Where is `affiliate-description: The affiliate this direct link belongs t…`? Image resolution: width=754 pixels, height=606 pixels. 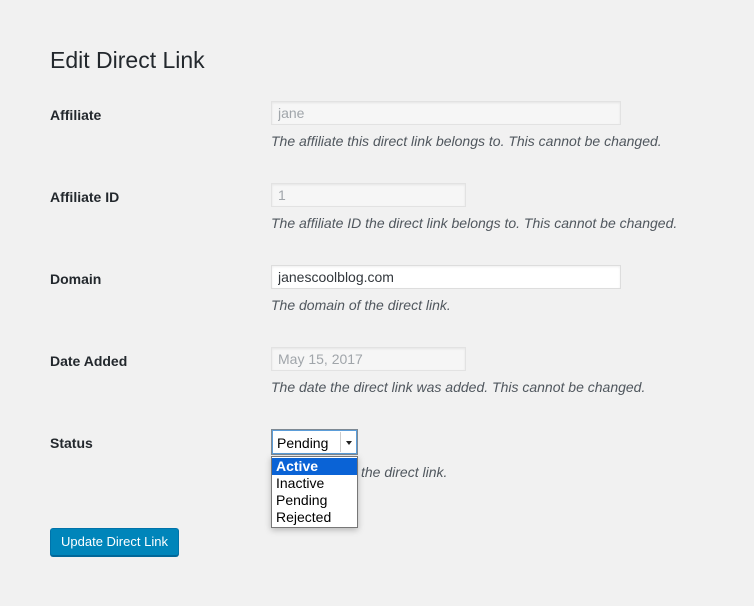
affiliate-description: The affiliate this direct link belongs t… is located at coordinates (466, 141).